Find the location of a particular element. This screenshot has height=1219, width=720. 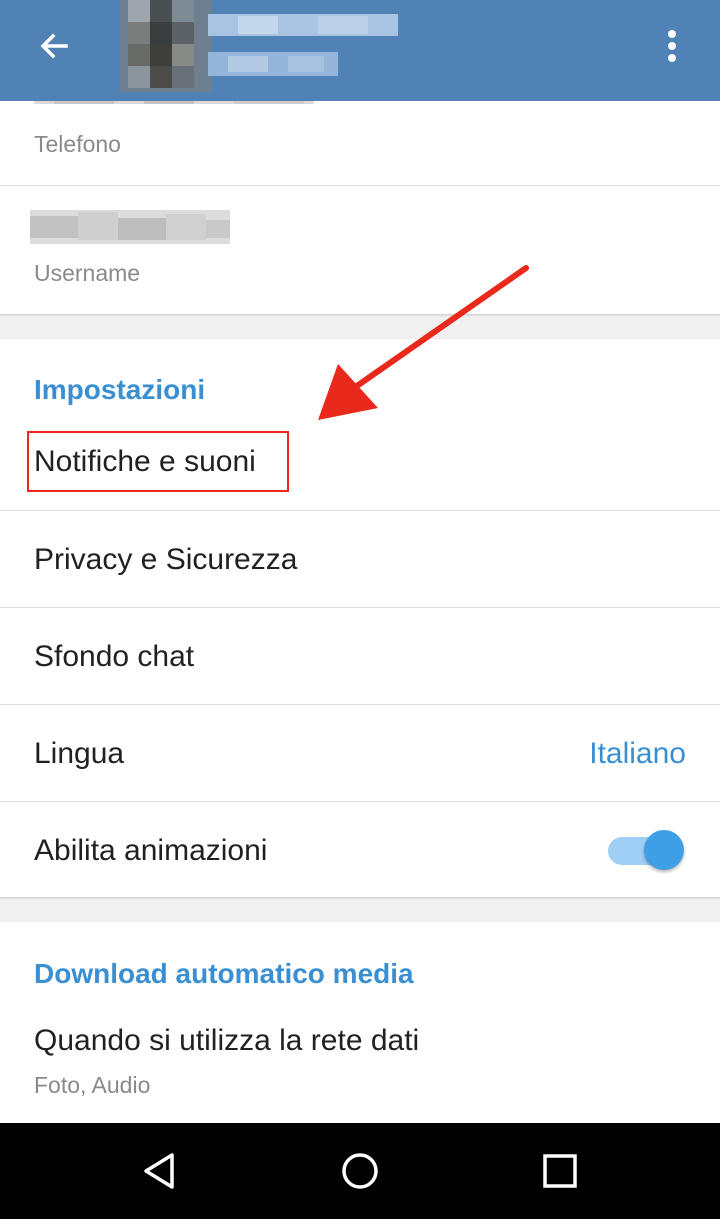

system-nav-bar is located at coordinates (360, 1171).